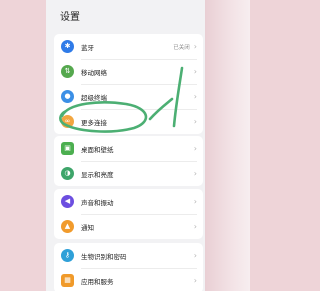 The height and width of the screenshot is (291, 320). Describe the element at coordinates (128, 201) in the screenshot. I see `settings-item-sound: ◀ 声音和振动 ›` at that location.